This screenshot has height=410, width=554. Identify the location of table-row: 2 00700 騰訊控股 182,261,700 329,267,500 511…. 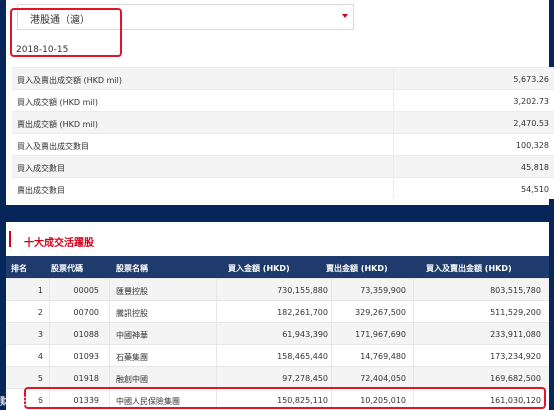
(277, 311).